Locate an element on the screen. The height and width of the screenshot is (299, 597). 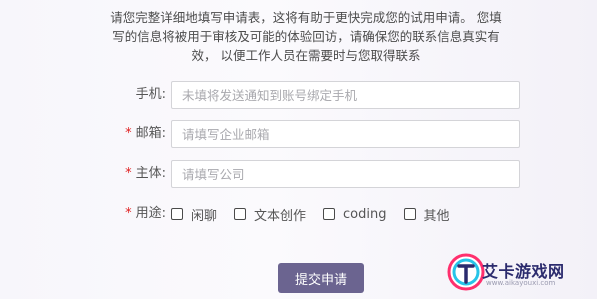
option-label: 其他 is located at coordinates (436, 216).